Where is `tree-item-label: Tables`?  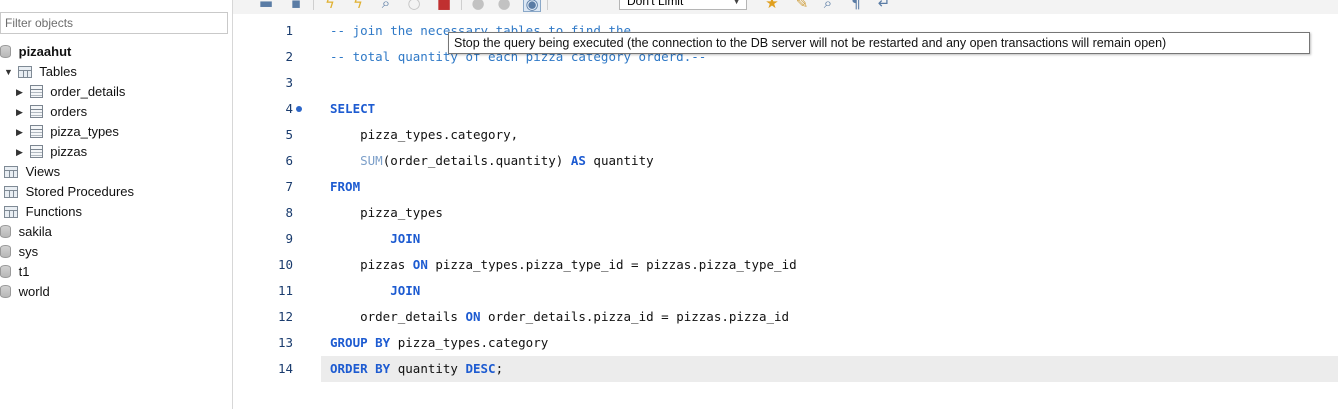 tree-item-label: Tables is located at coordinates (58, 71).